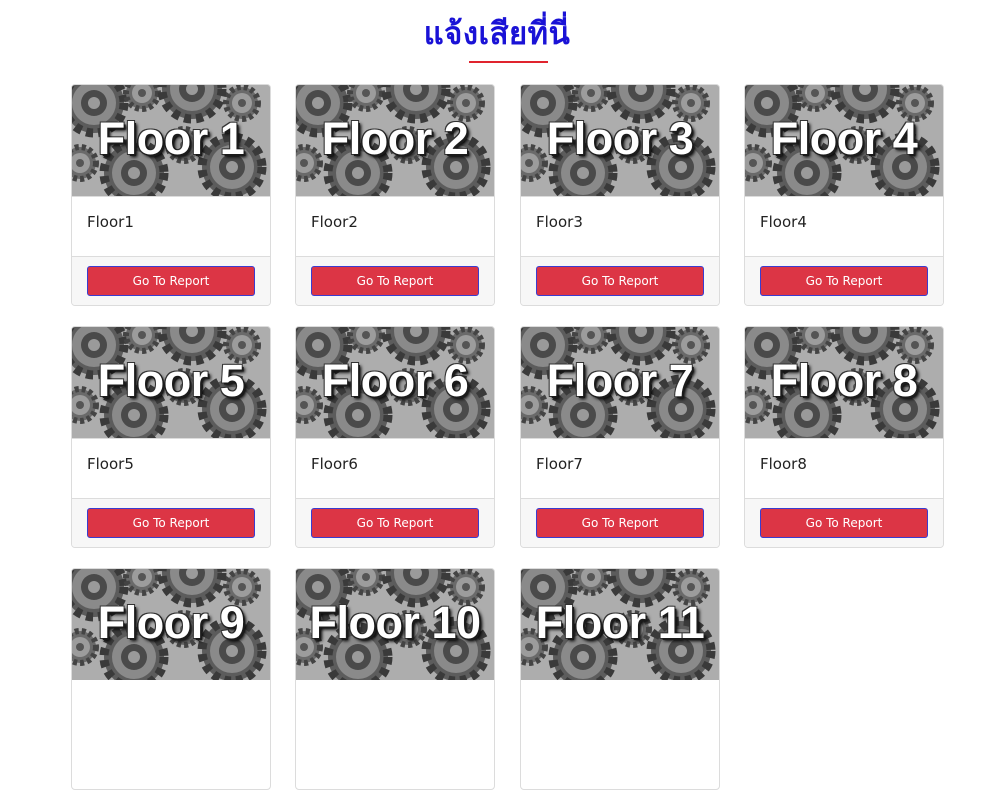 The image size is (994, 790). Describe the element at coordinates (395, 226) in the screenshot. I see `card-body: Floor2` at that location.